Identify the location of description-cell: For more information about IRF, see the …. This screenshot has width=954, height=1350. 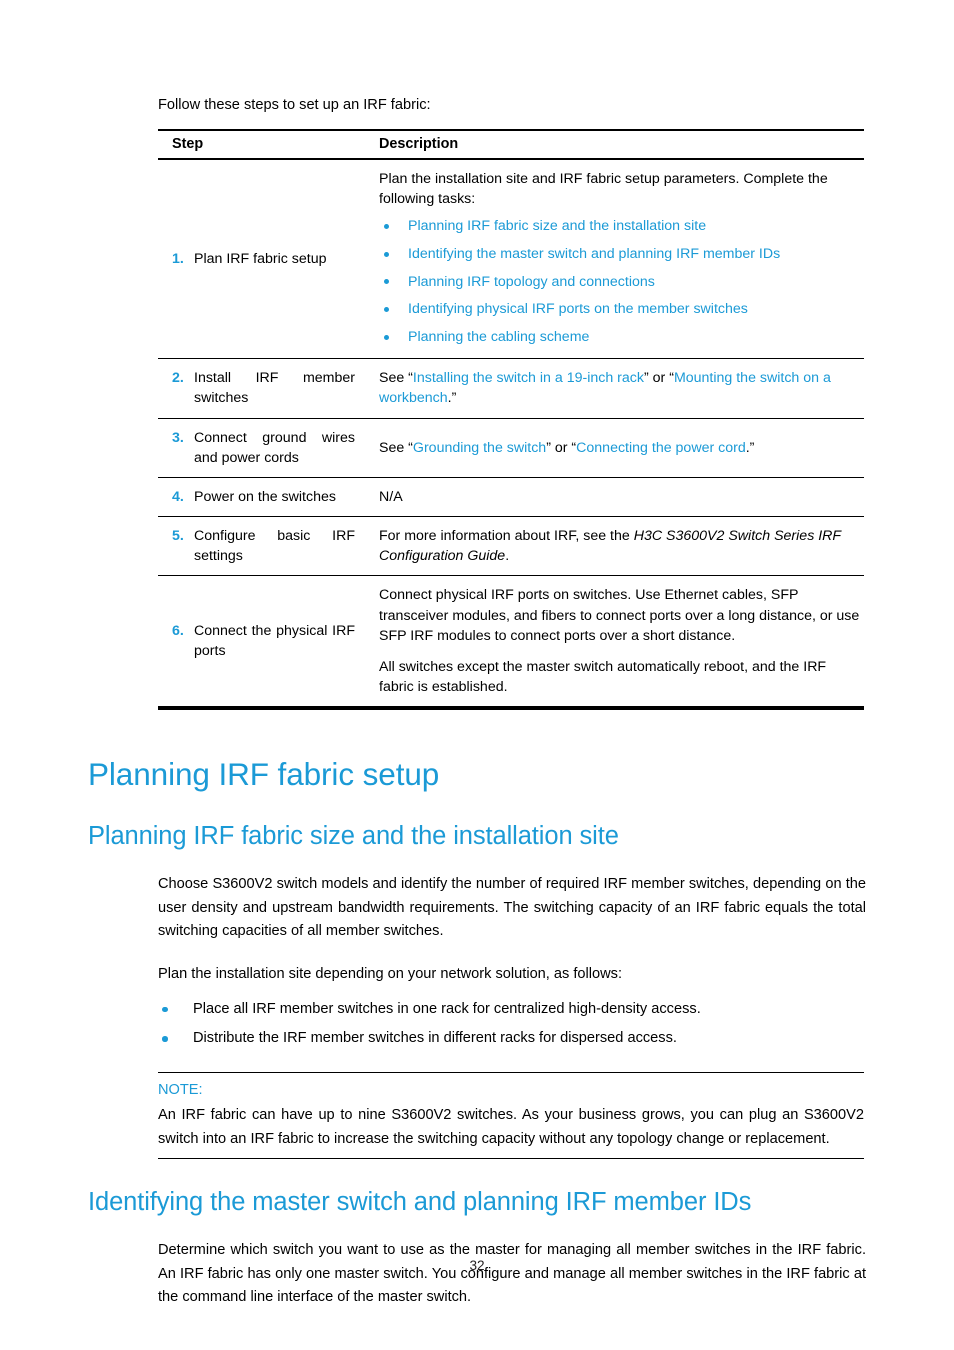
(614, 546).